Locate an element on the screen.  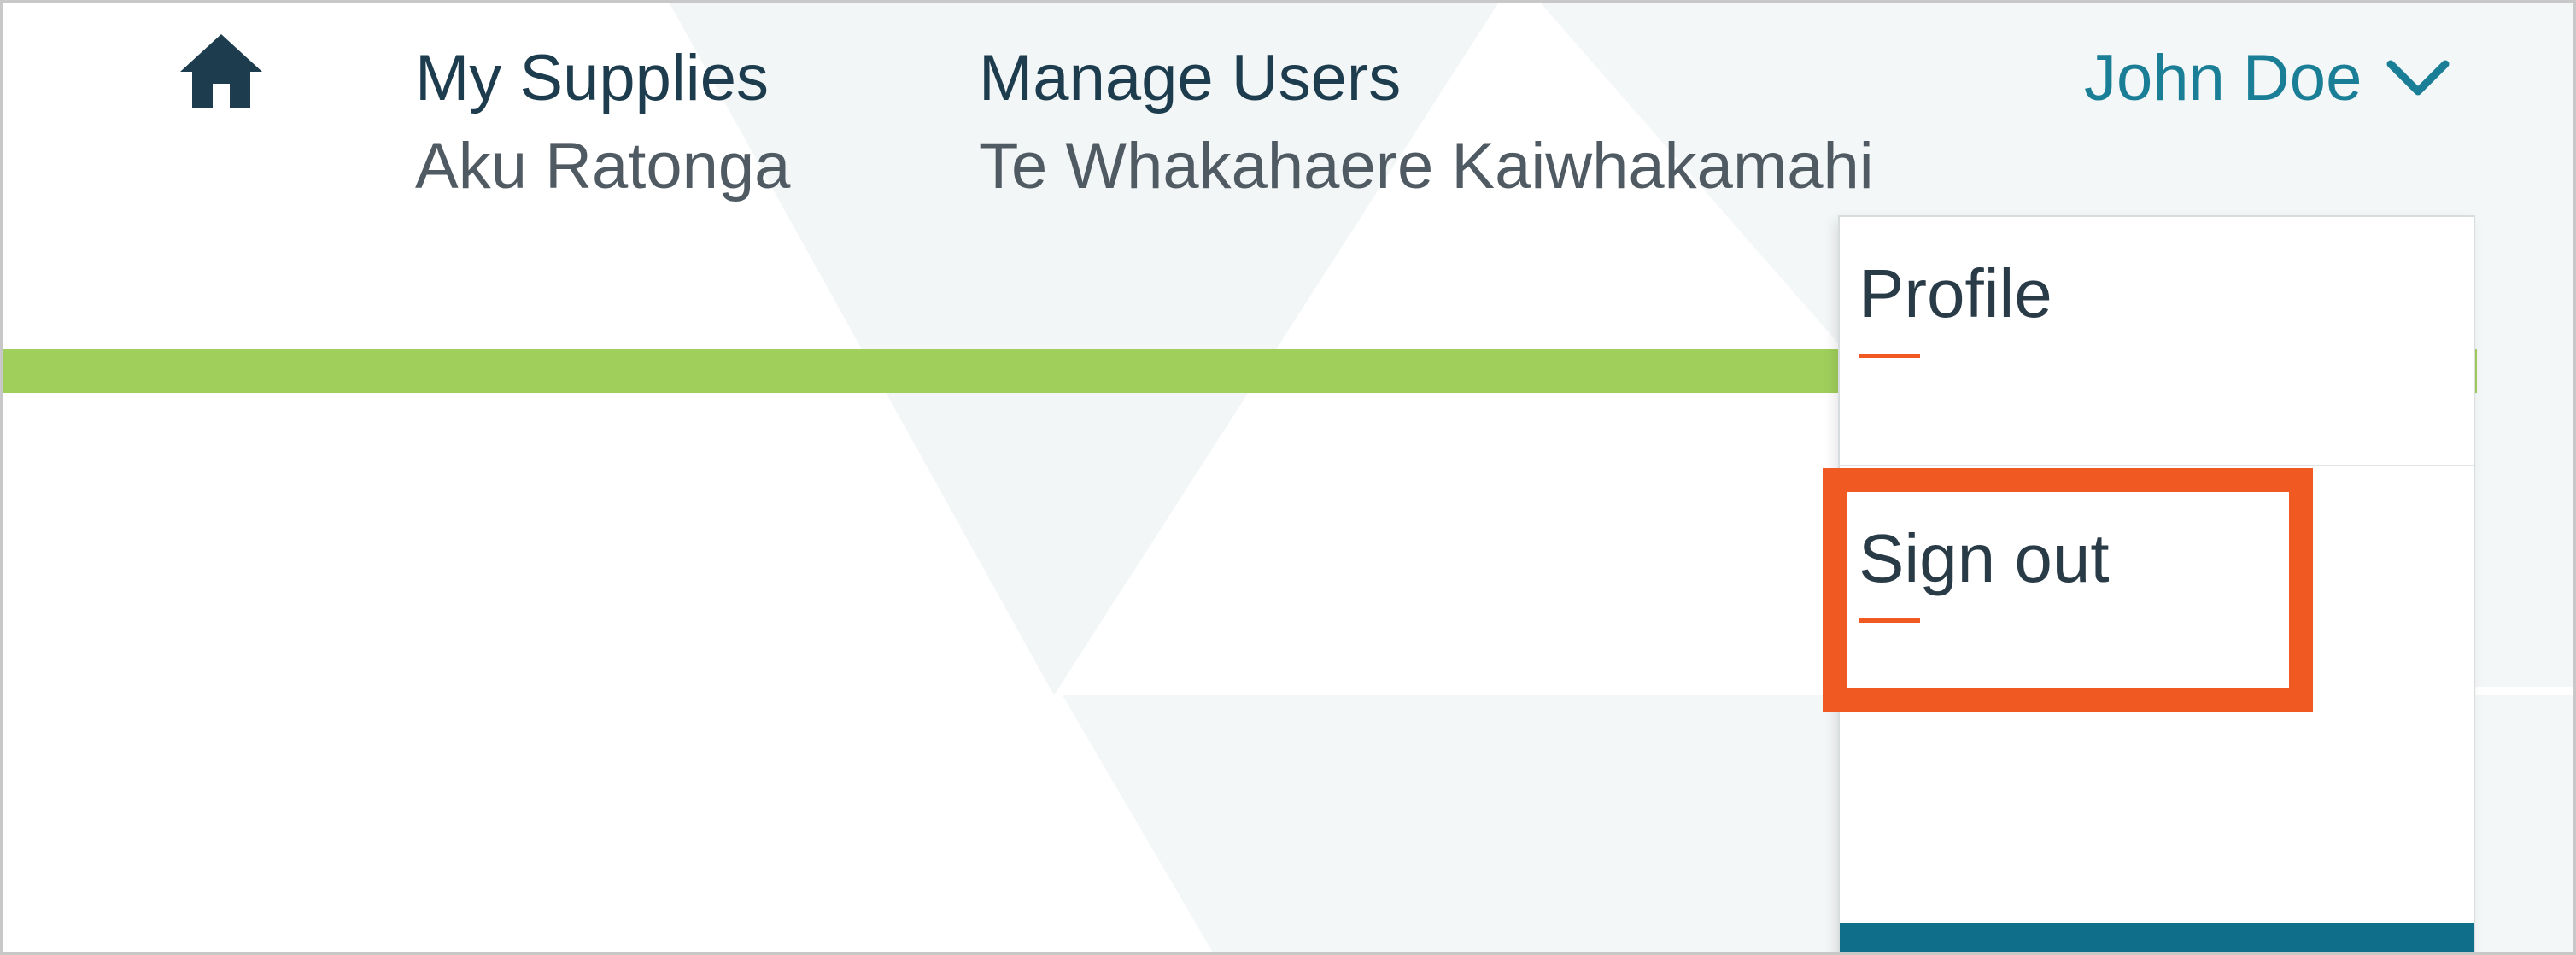
nav-manage-users-sublabel: Te Whakahaere Kaiwhakamahi is located at coordinates (1426, 166).